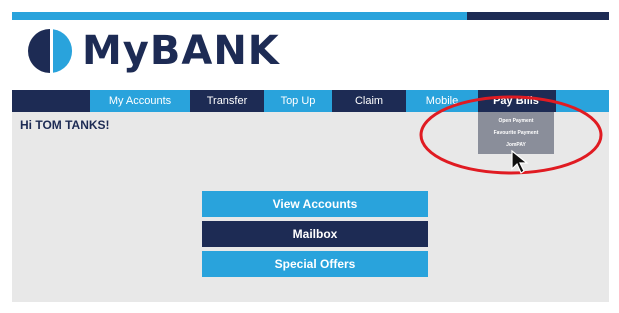  Describe the element at coordinates (181, 51) in the screenshot. I see `brand-name: MyBANK` at that location.